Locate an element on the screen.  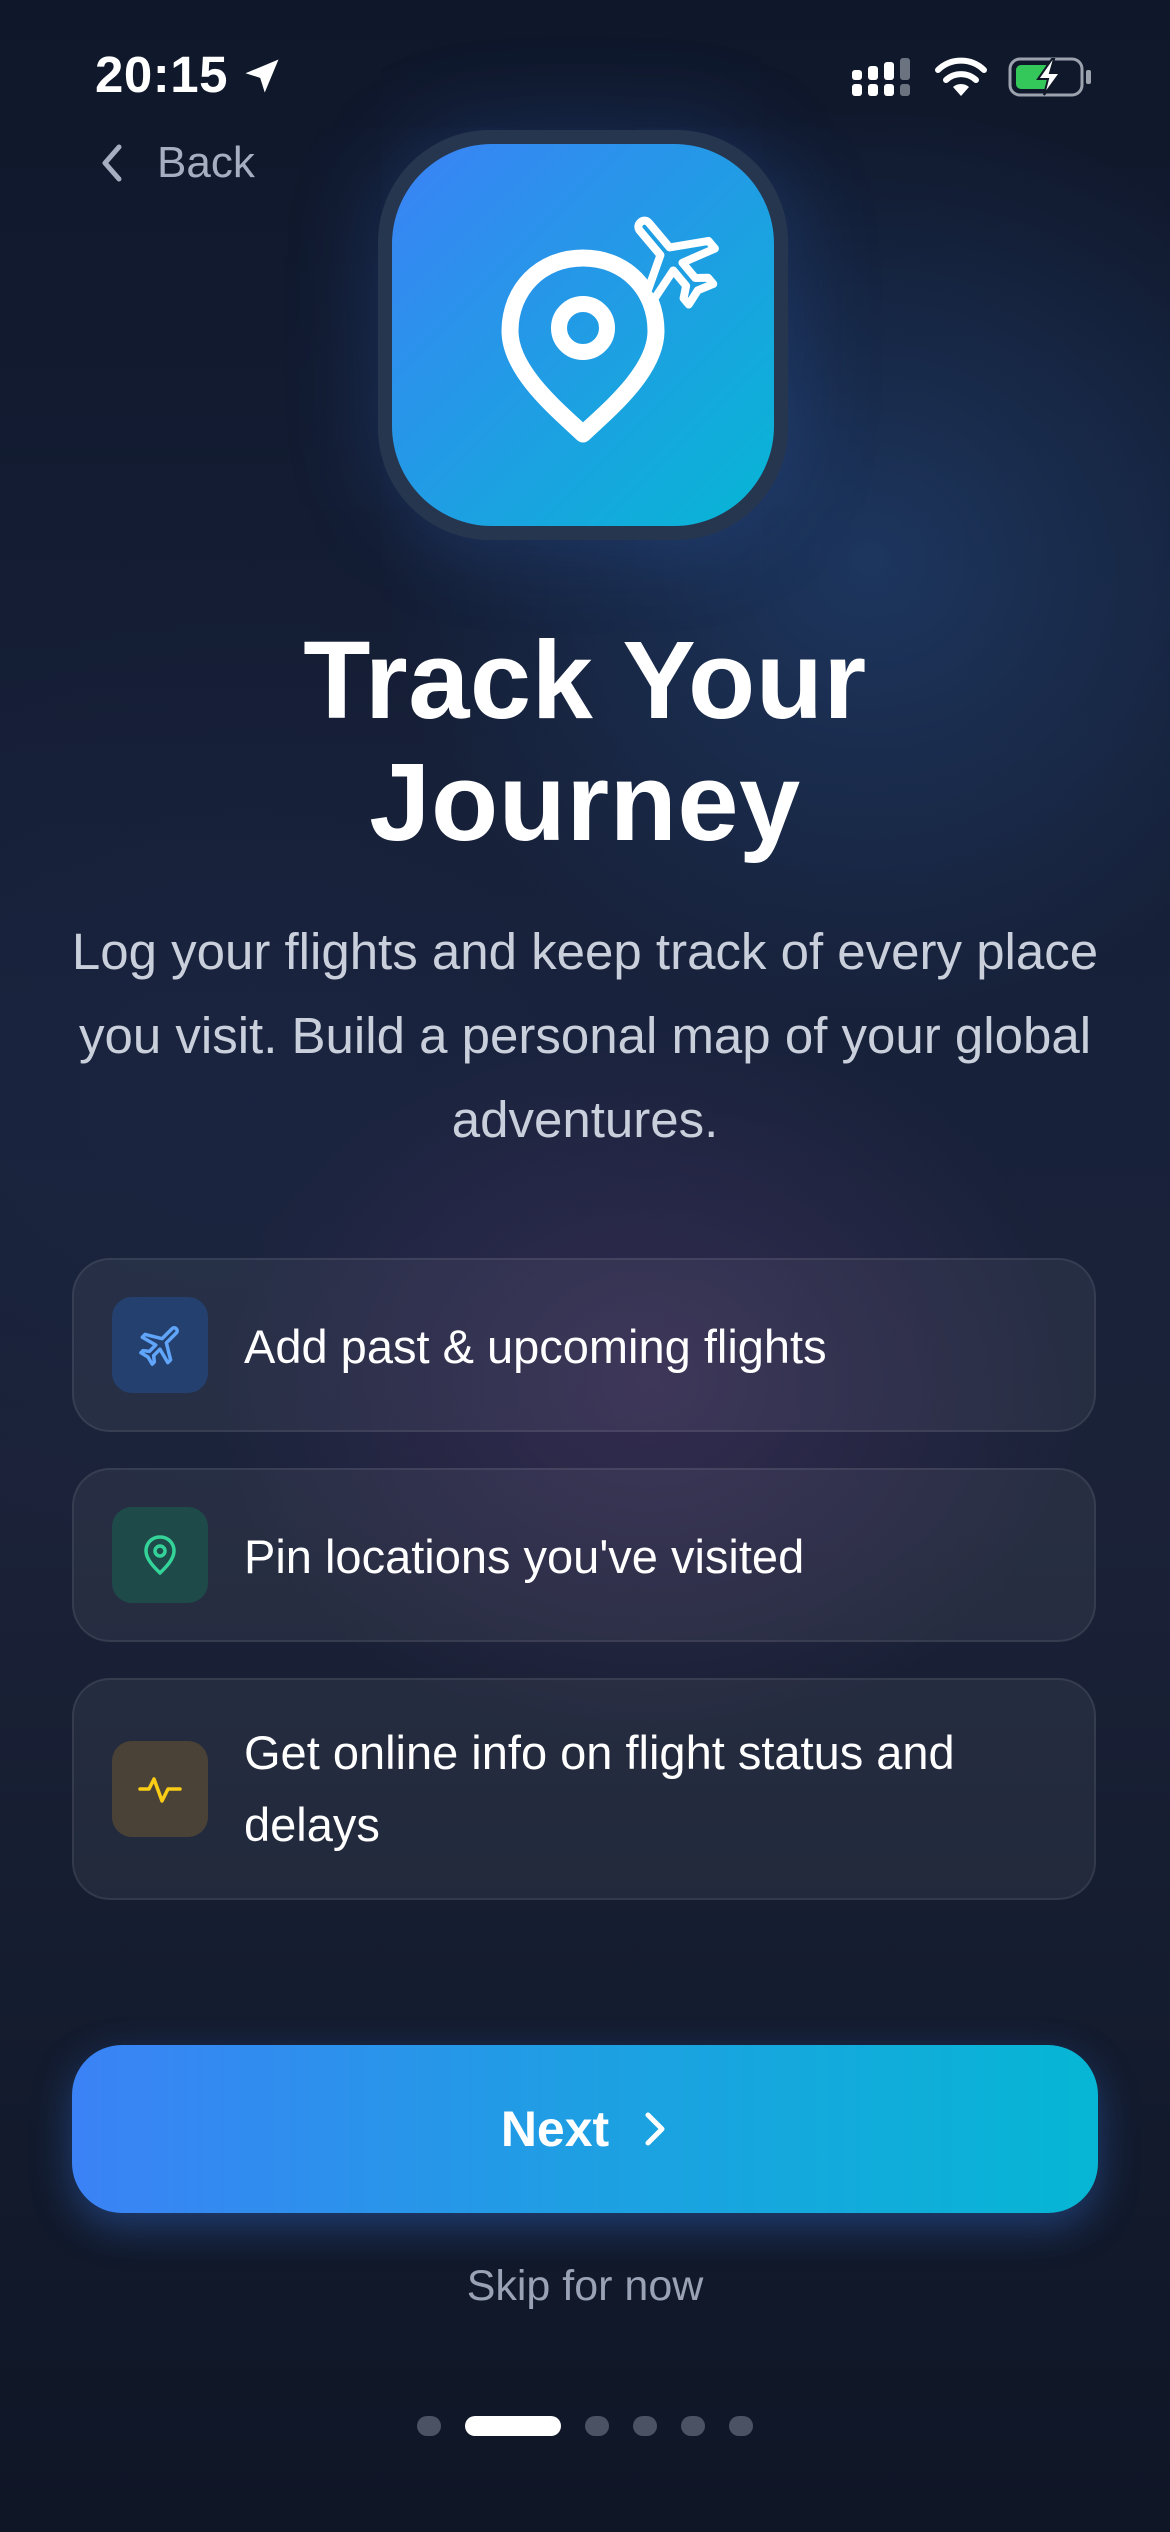
feature-card-locations: Pin locations you've visited is located at coordinates (584, 1555).